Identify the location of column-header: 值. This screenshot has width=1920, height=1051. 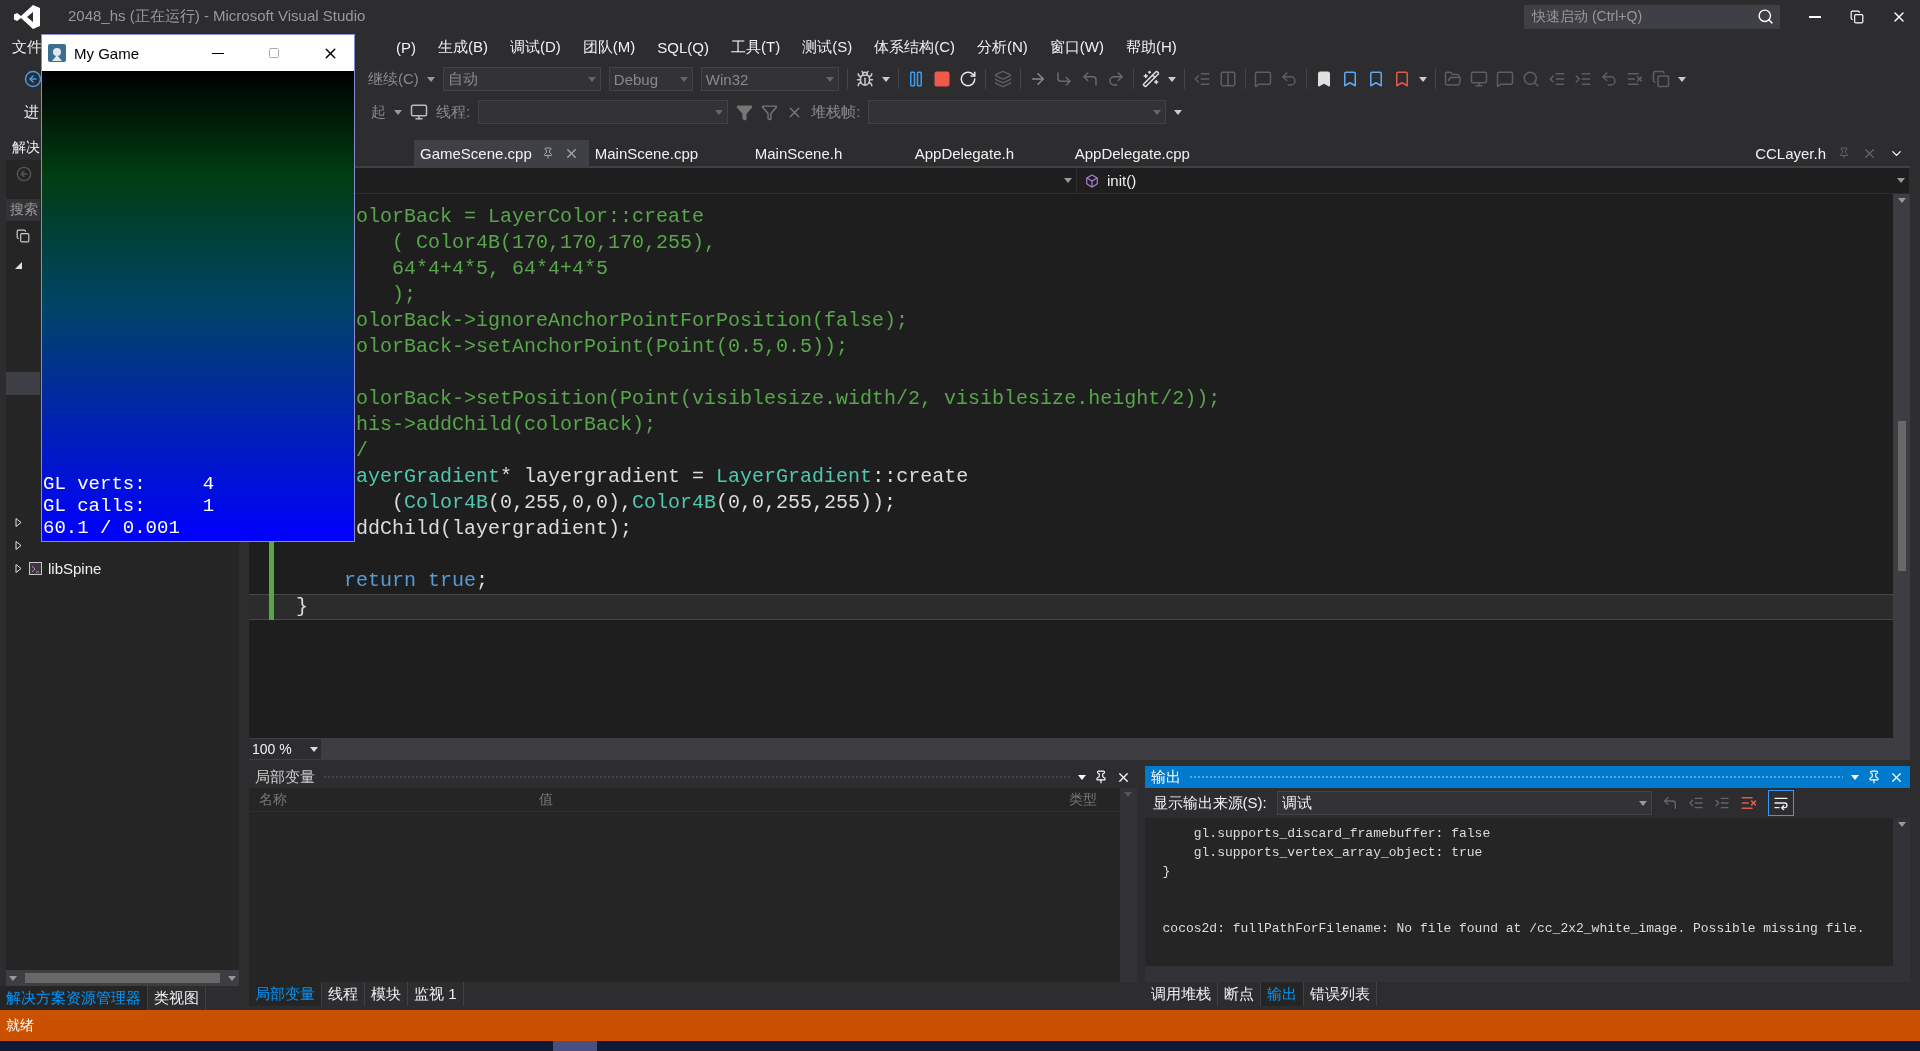
(794, 799).